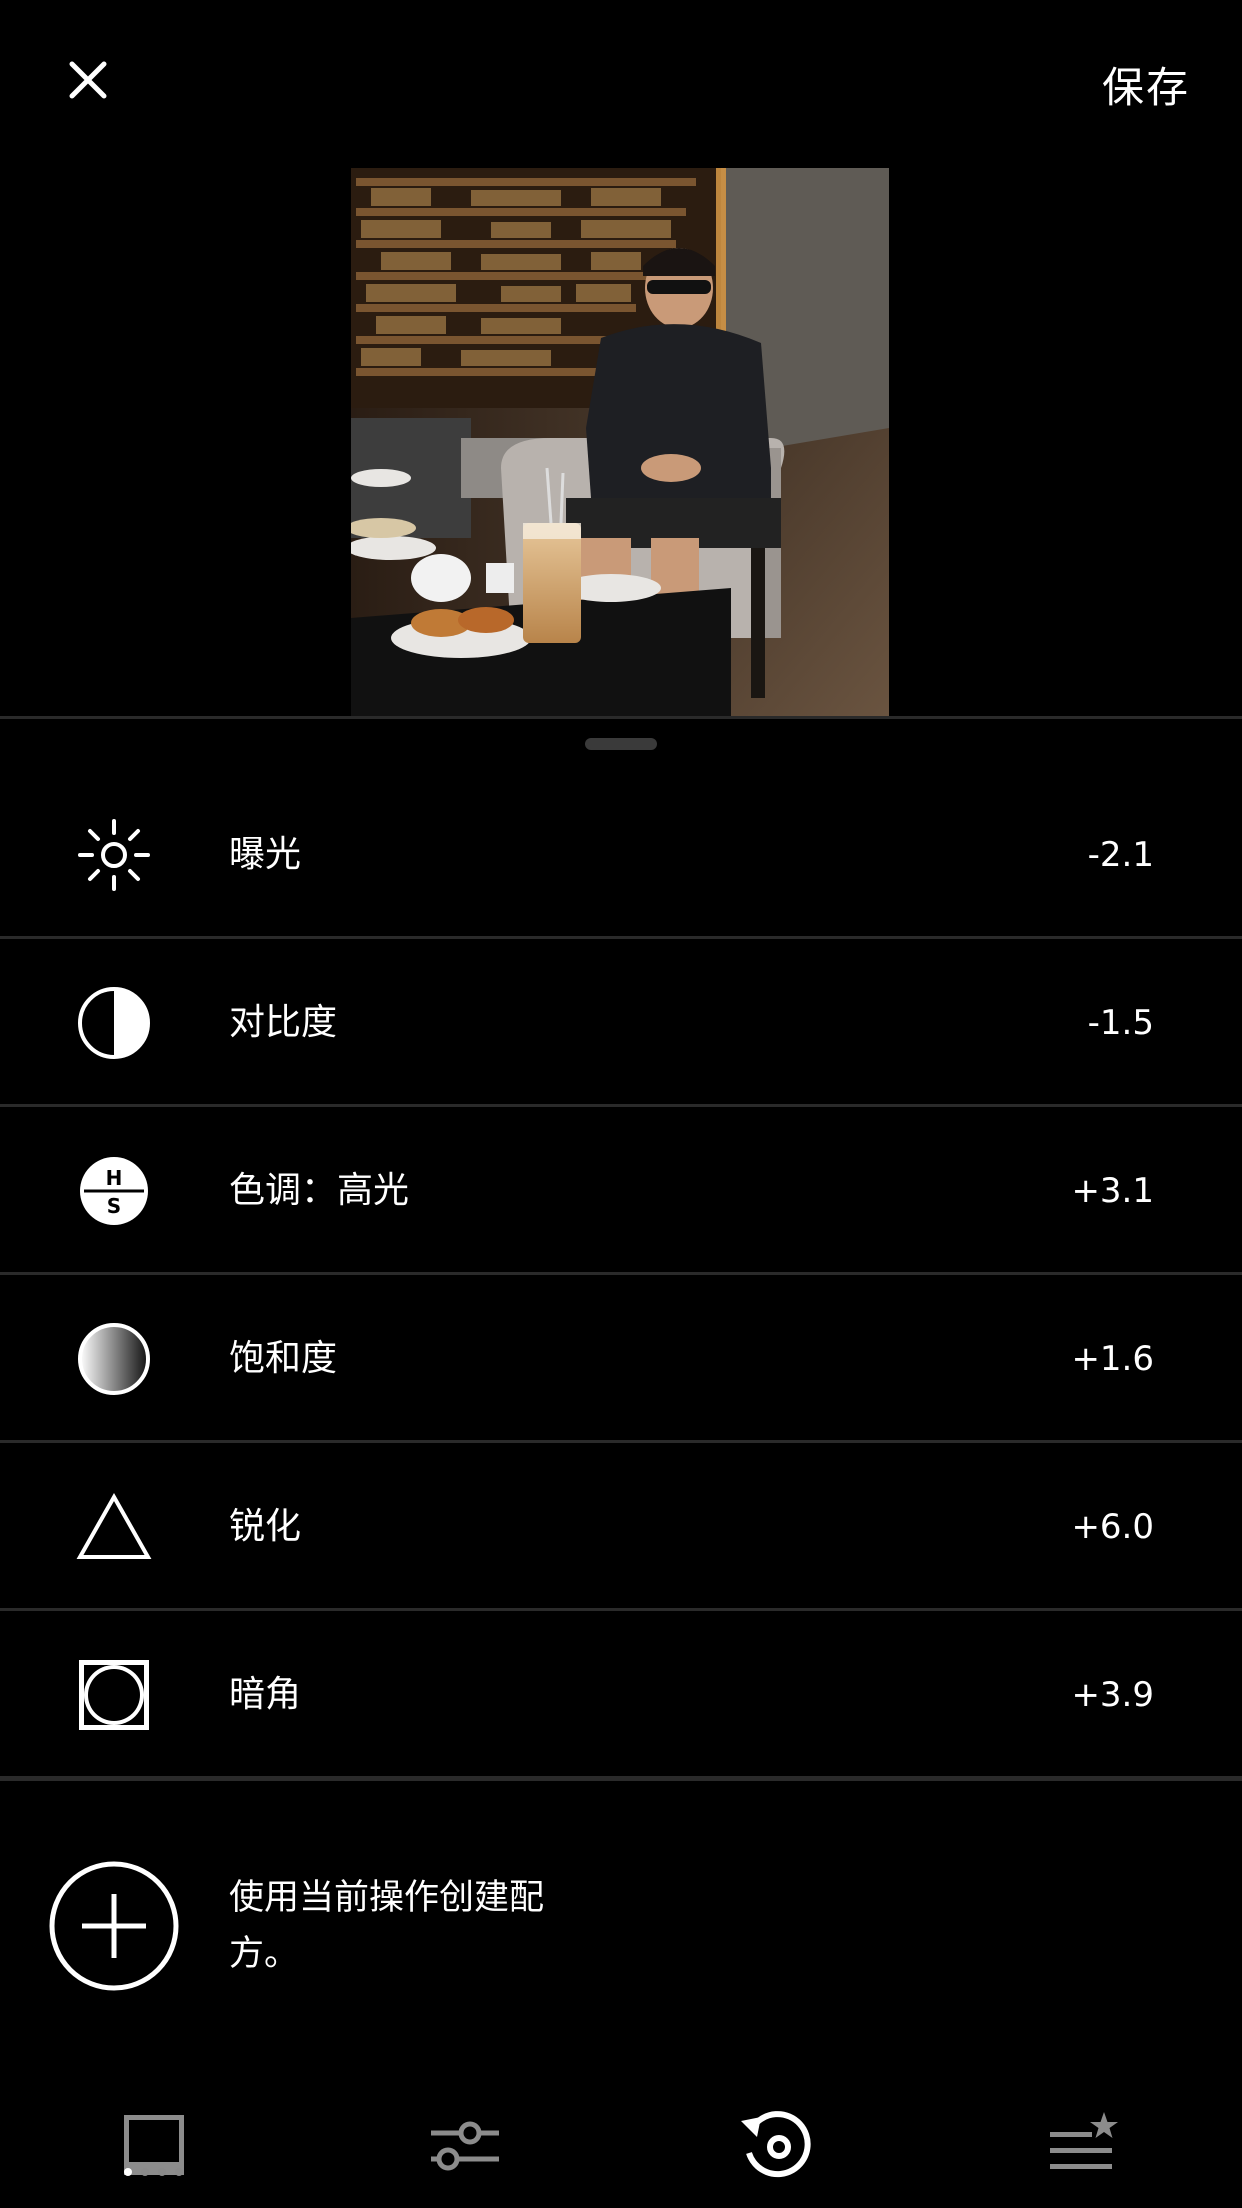 This screenshot has height=2208, width=1242. Describe the element at coordinates (114, 1178) in the screenshot. I see `svg-text: H` at that location.